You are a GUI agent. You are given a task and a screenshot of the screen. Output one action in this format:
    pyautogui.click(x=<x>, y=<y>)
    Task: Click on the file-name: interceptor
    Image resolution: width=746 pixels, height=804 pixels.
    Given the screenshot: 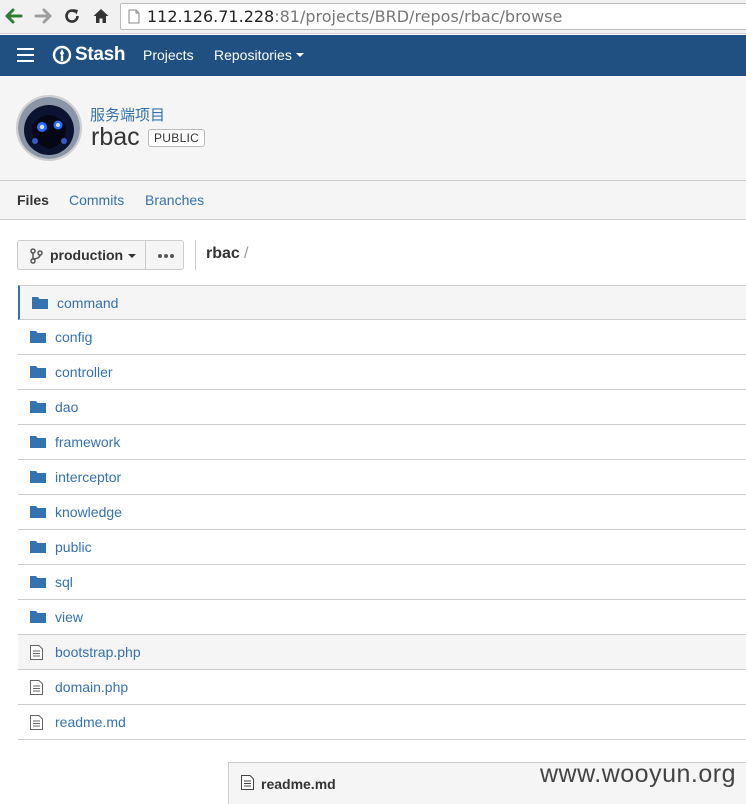 What is the action you would take?
    pyautogui.click(x=88, y=477)
    